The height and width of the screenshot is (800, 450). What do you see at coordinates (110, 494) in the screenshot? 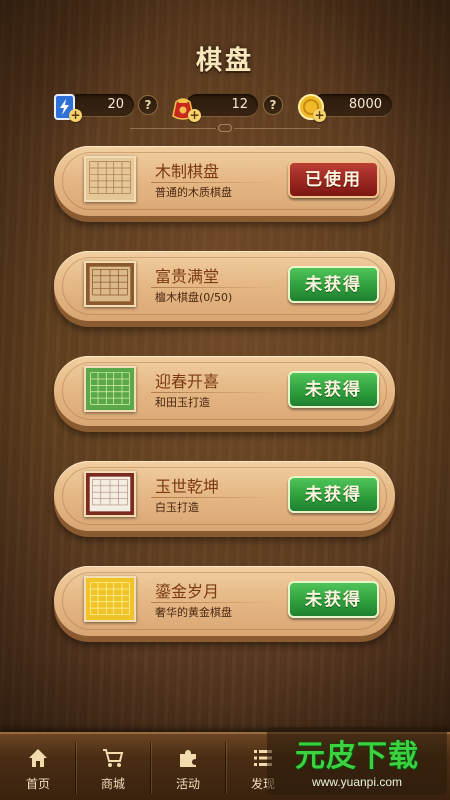
I see `white-jade-board-thumbnail` at bounding box center [110, 494].